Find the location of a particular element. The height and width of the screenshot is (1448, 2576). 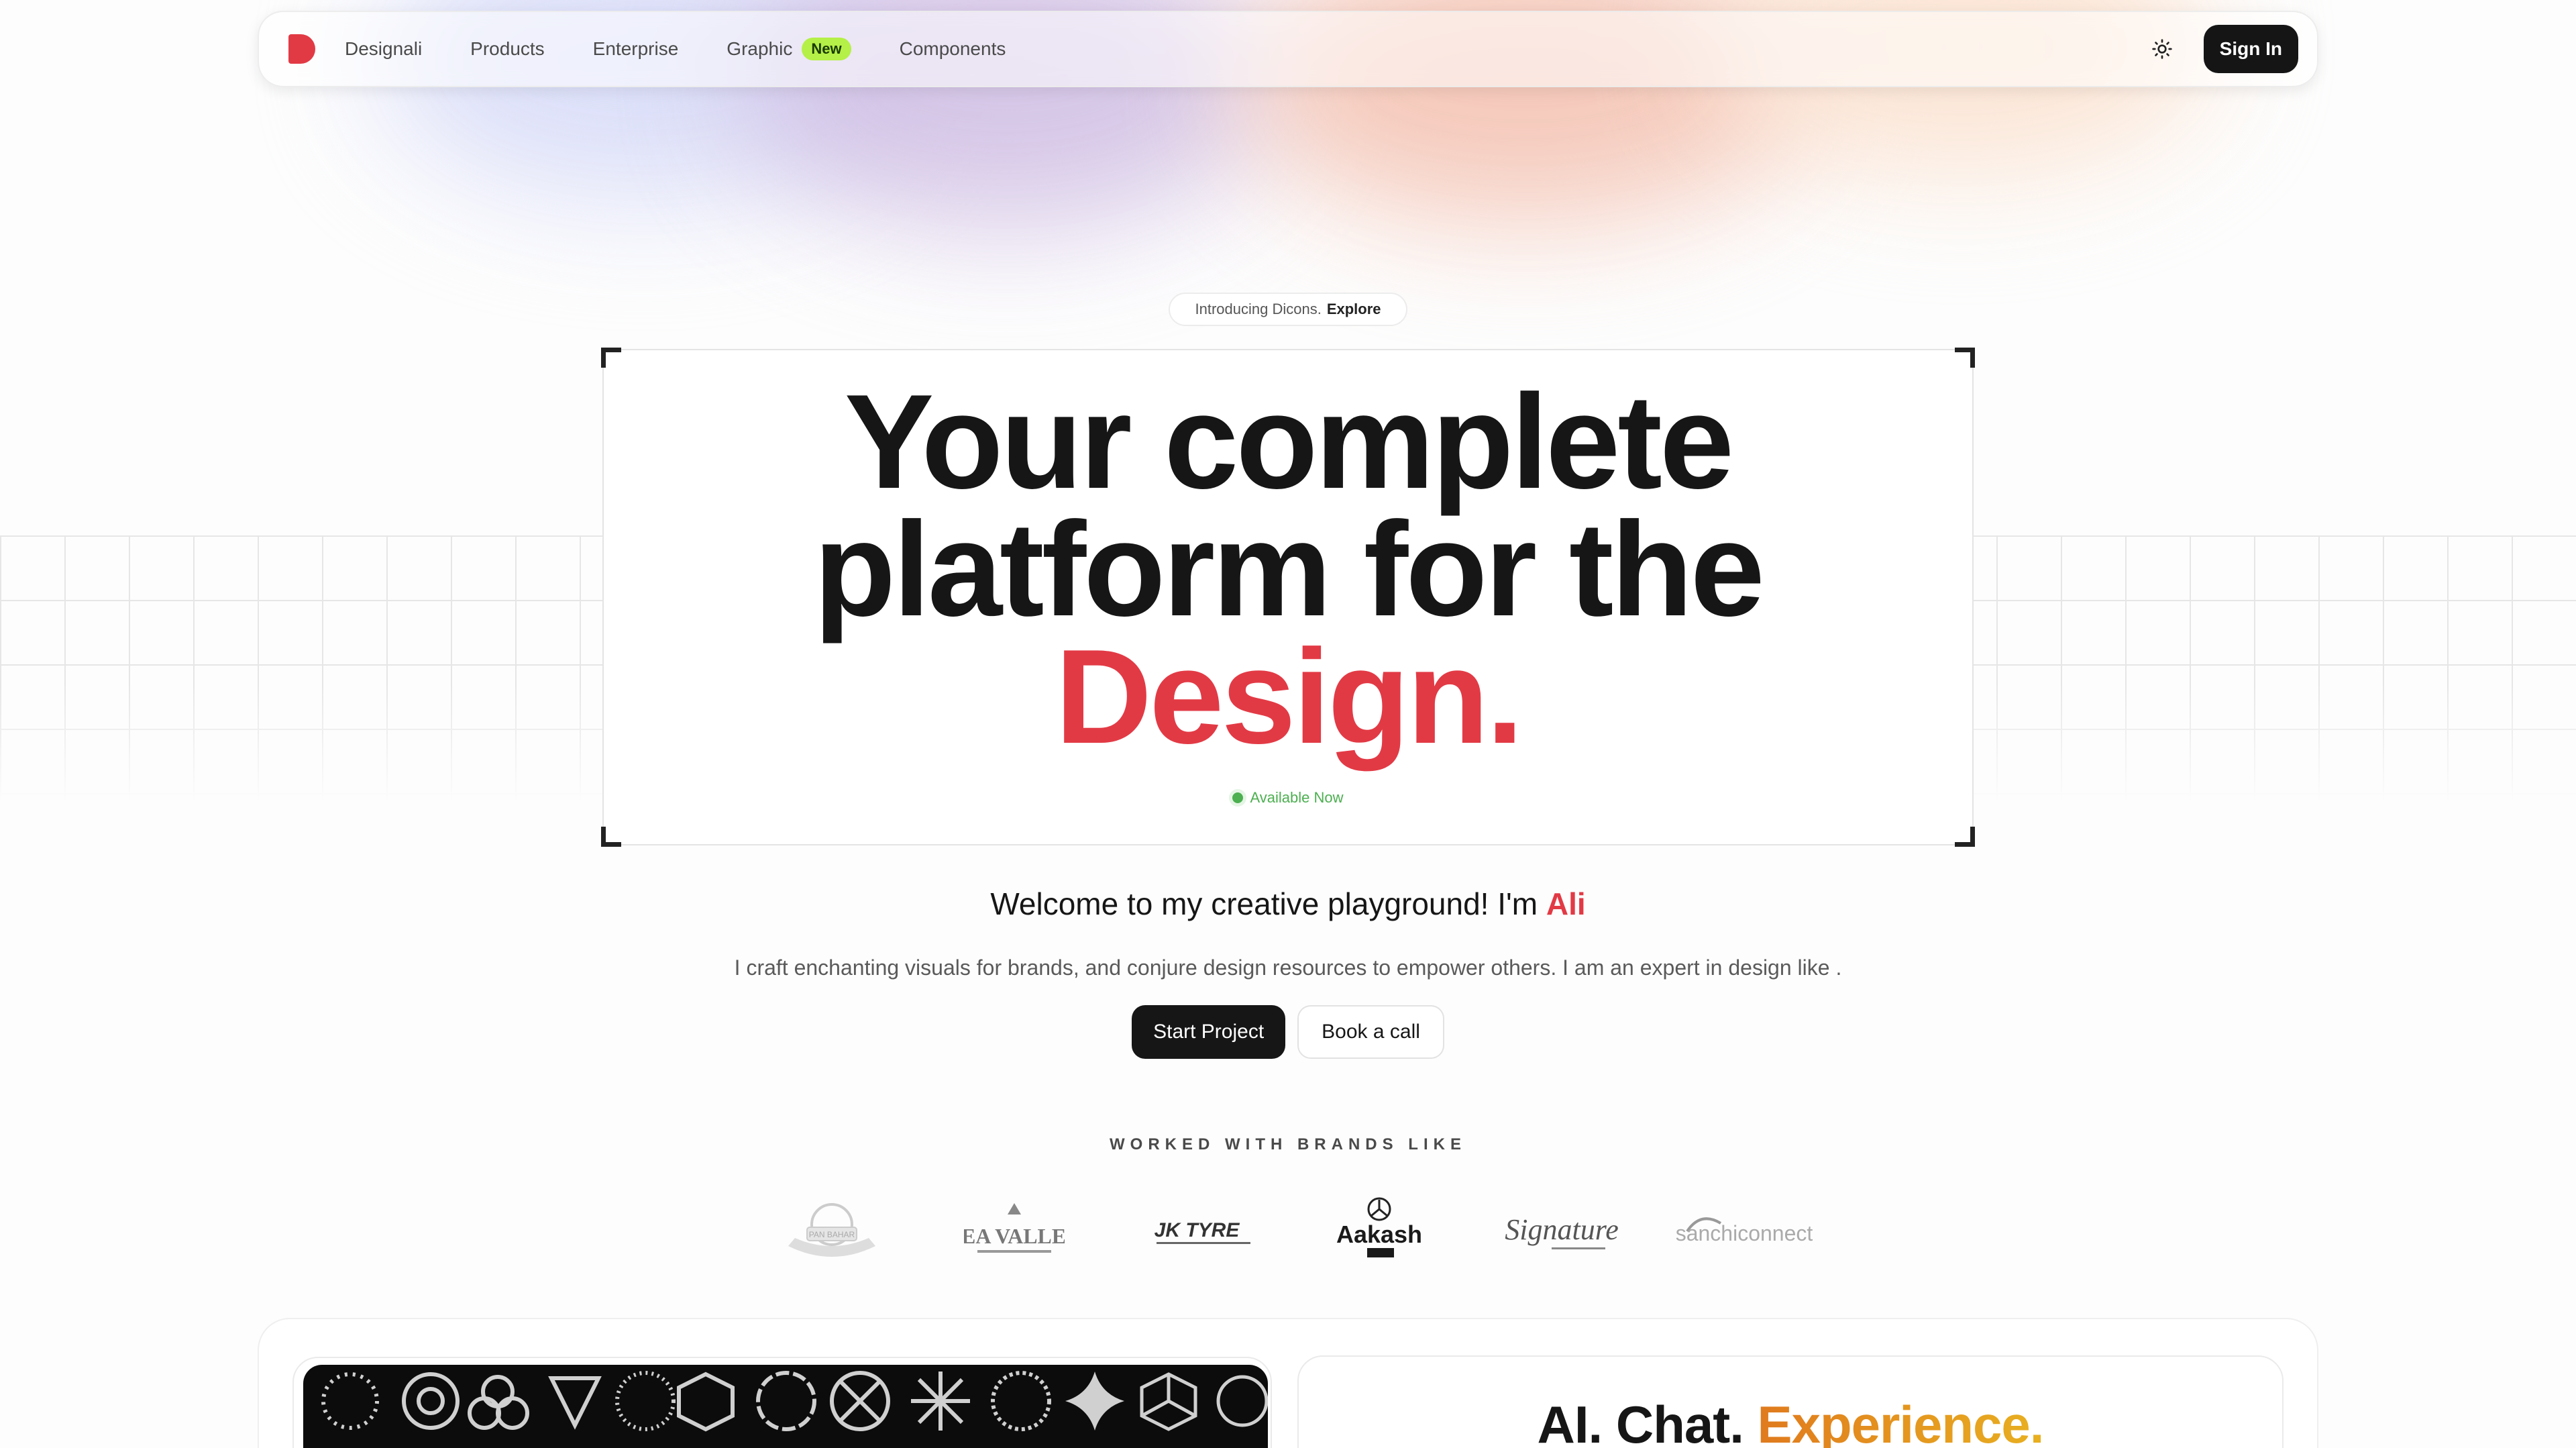

brand-text: sanchiconnect is located at coordinates (1744, 1233).